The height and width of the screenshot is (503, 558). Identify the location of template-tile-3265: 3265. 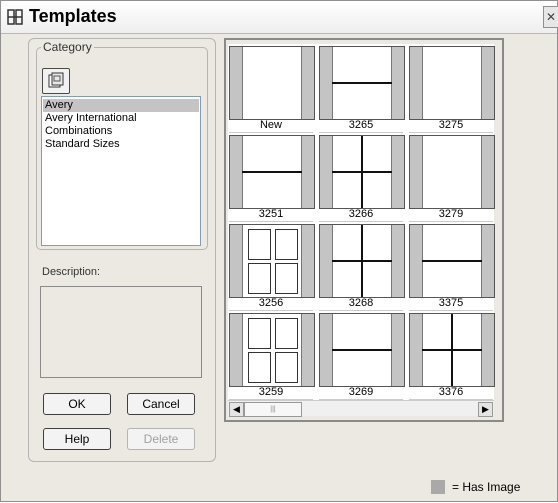
(361, 88).